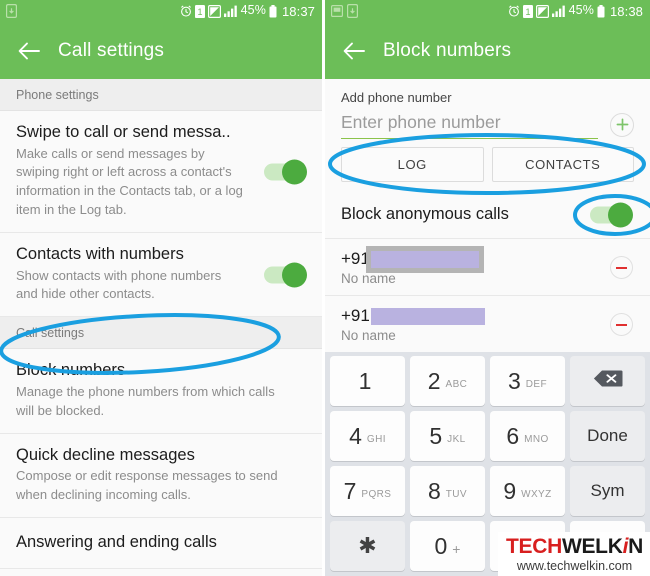 The image size is (650, 576). I want to click on page-title: Block numbers, so click(447, 50).